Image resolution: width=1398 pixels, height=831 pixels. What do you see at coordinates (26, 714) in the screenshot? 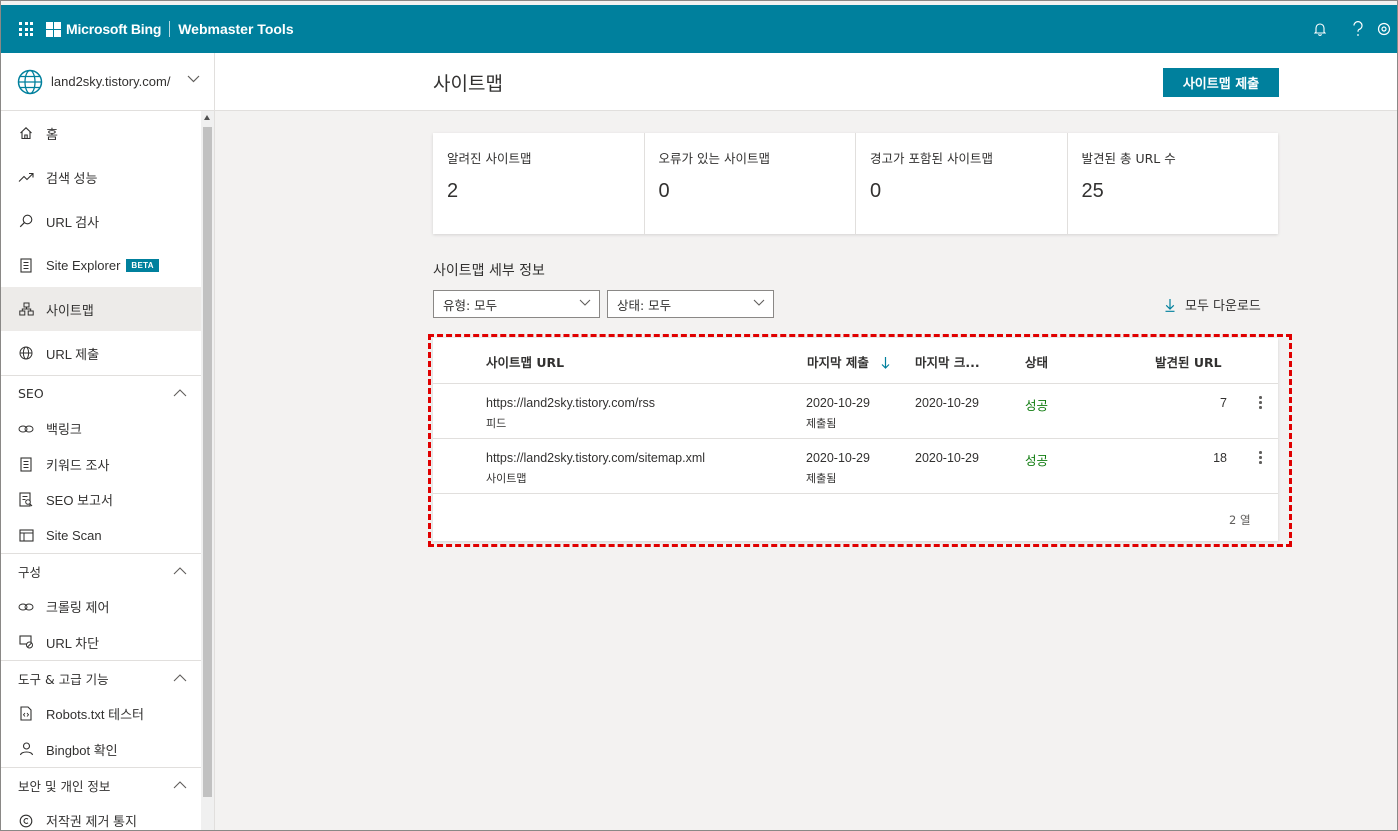
I see `code-file-icon` at bounding box center [26, 714].